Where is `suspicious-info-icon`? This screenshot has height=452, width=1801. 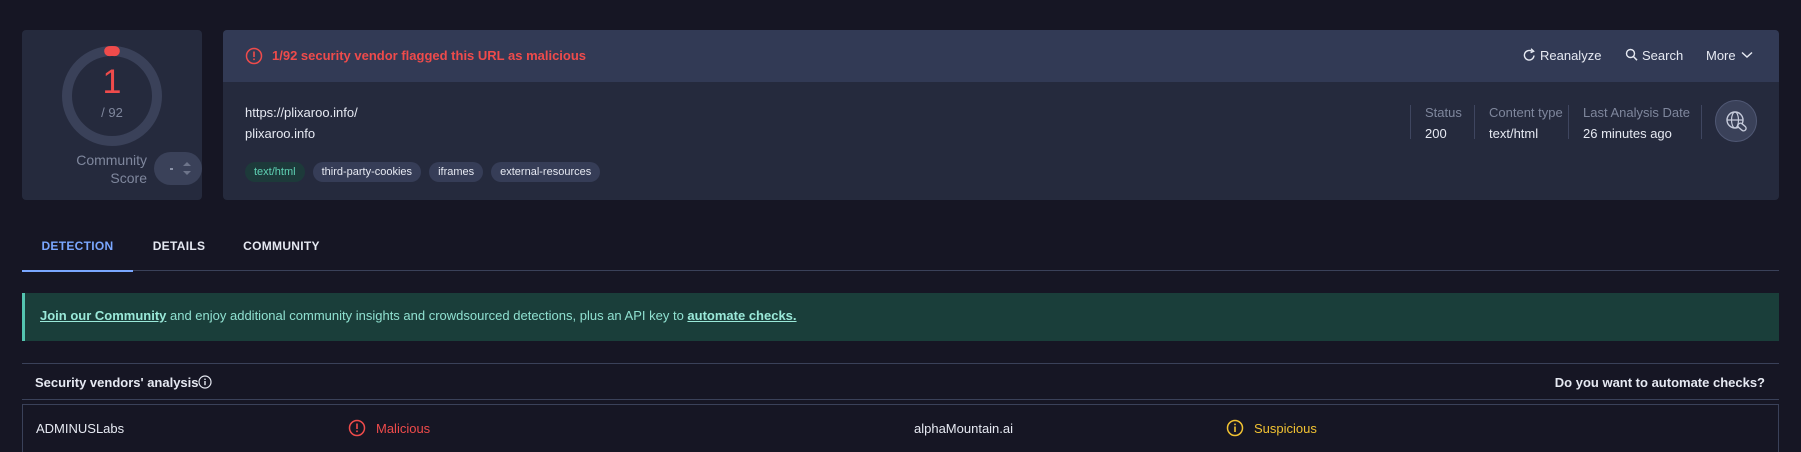
suspicious-info-icon is located at coordinates (1235, 428).